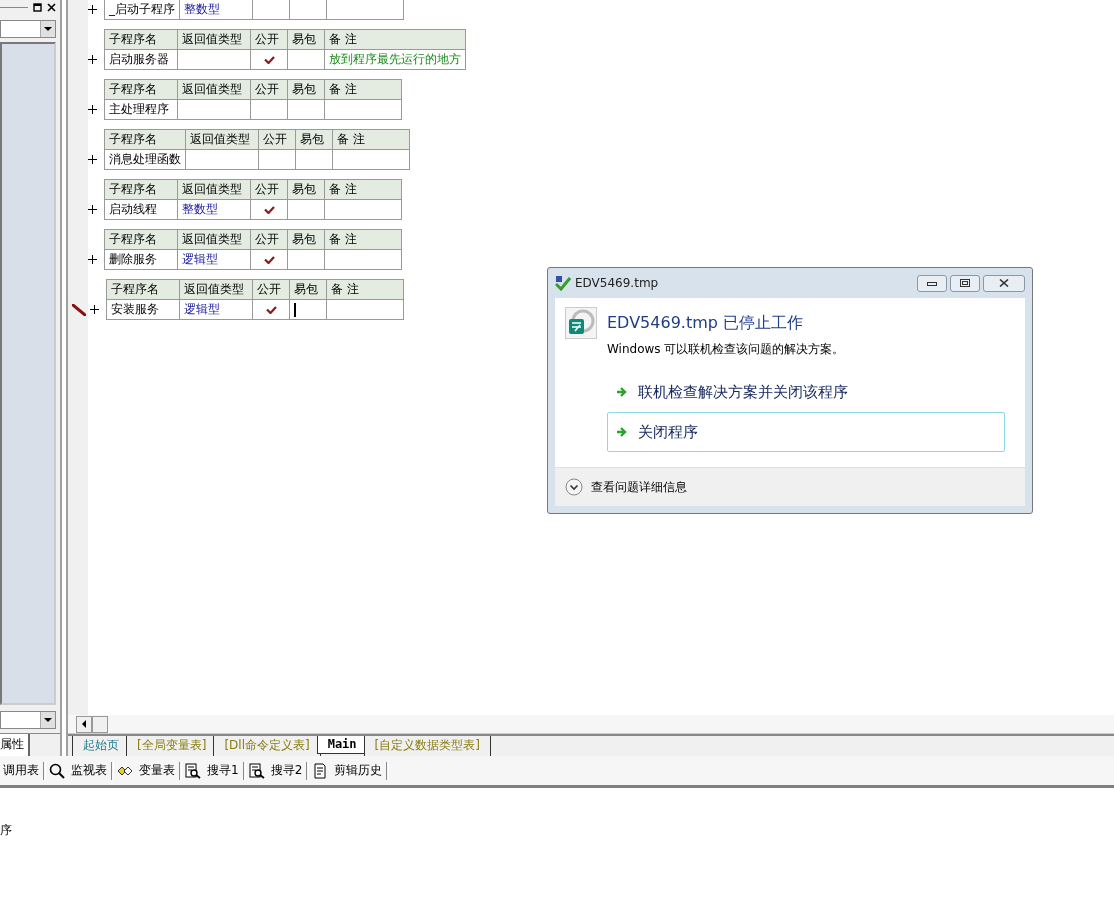 The width and height of the screenshot is (1114, 915). Describe the element at coordinates (141, 209) in the screenshot. I see `table-cell: 启动线程` at that location.